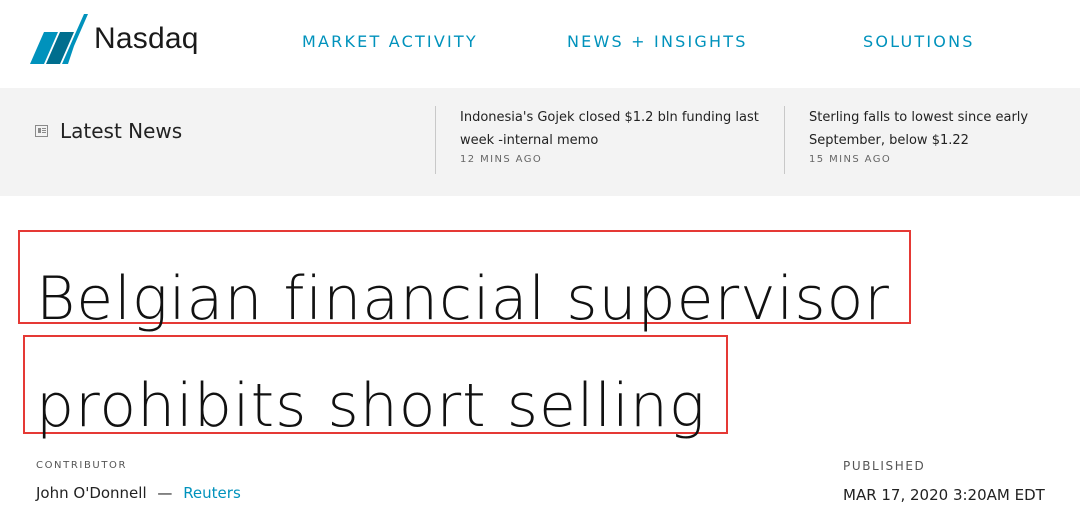 Image resolution: width=1080 pixels, height=516 pixels. Describe the element at coordinates (59, 39) in the screenshot. I see `nasdaq-logo-icon` at that location.